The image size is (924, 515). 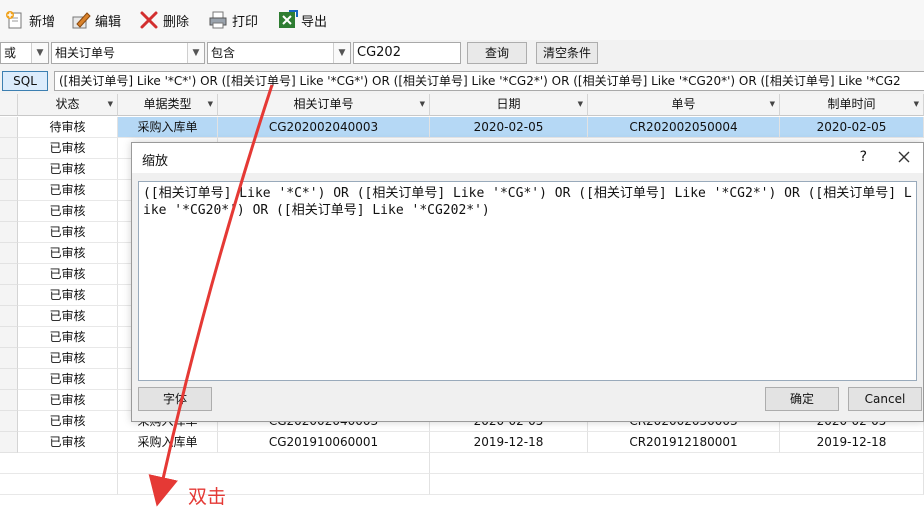 I want to click on query-button: 查询, so click(x=497, y=53).